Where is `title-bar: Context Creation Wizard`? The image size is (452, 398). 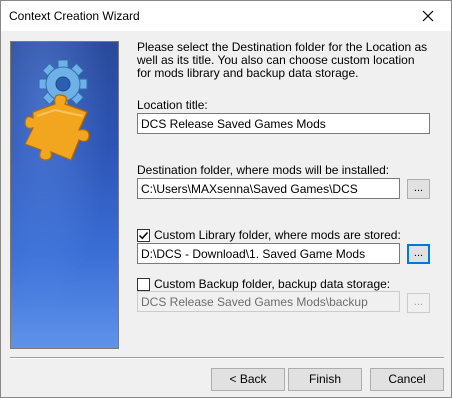
title-bar: Context Creation Wizard is located at coordinates (226, 16).